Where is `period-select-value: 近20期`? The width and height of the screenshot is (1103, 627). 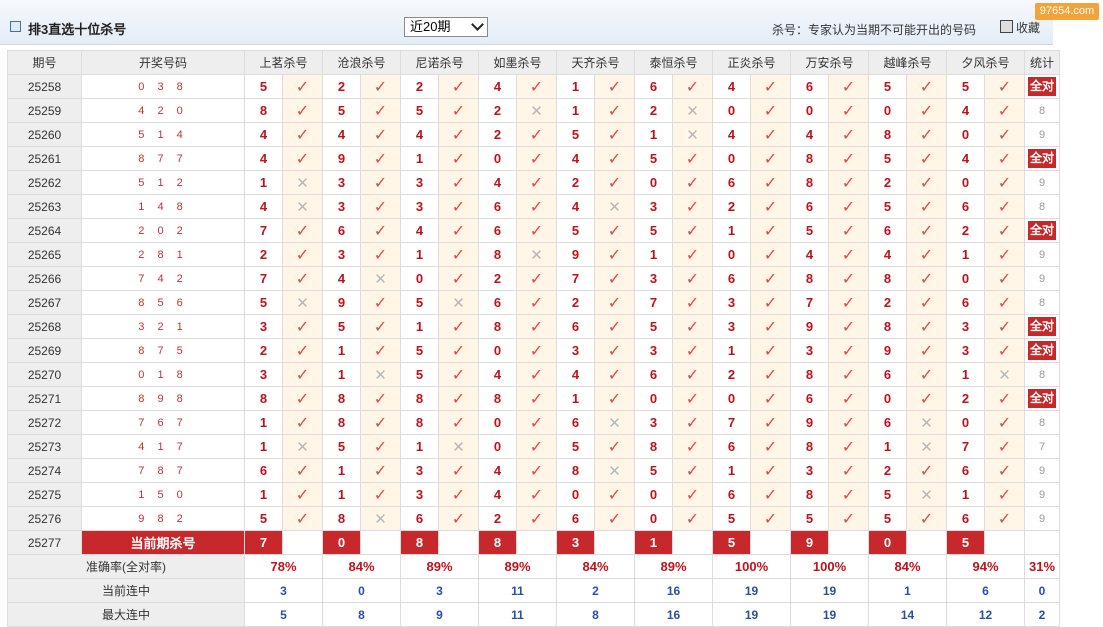
period-select-value: 近20期 is located at coordinates (430, 26).